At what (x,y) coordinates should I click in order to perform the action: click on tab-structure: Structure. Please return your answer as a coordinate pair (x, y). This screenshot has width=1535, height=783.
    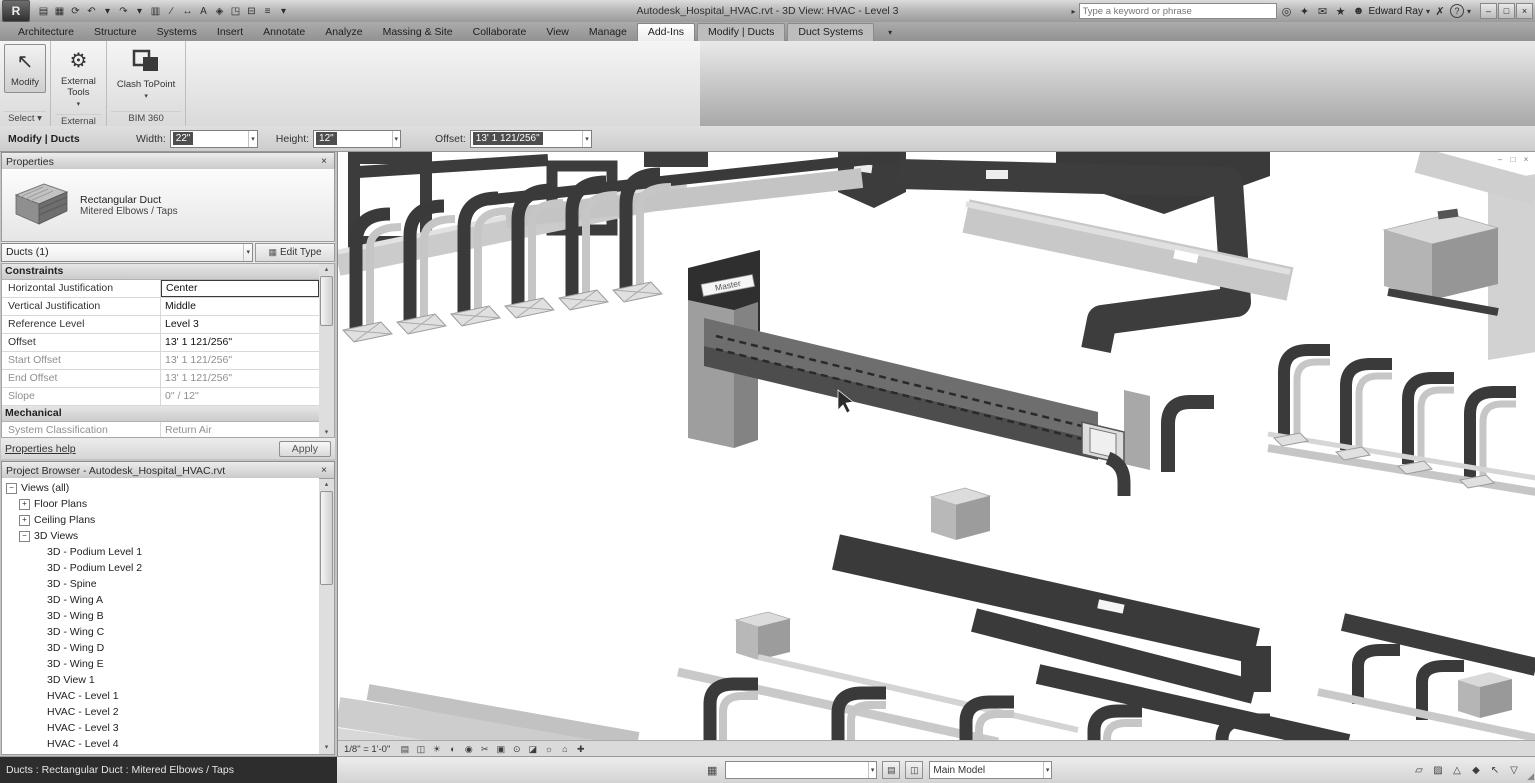
    Looking at the image, I should click on (115, 32).